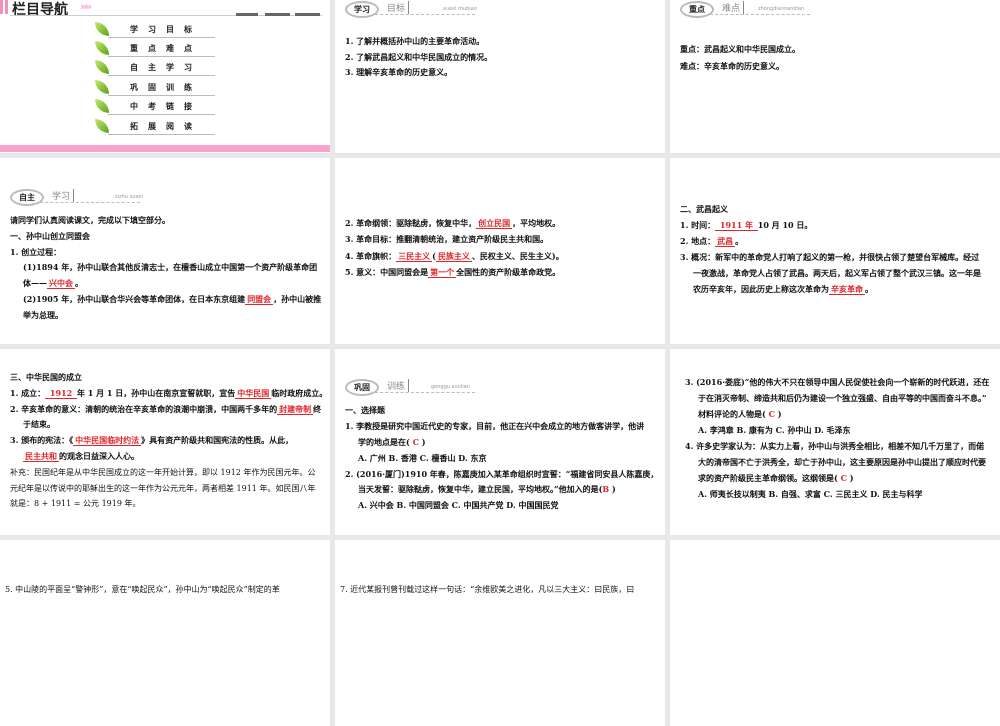  Describe the element at coordinates (698, 241) in the screenshot. I see `text-segment: 2. 地点：` at that location.